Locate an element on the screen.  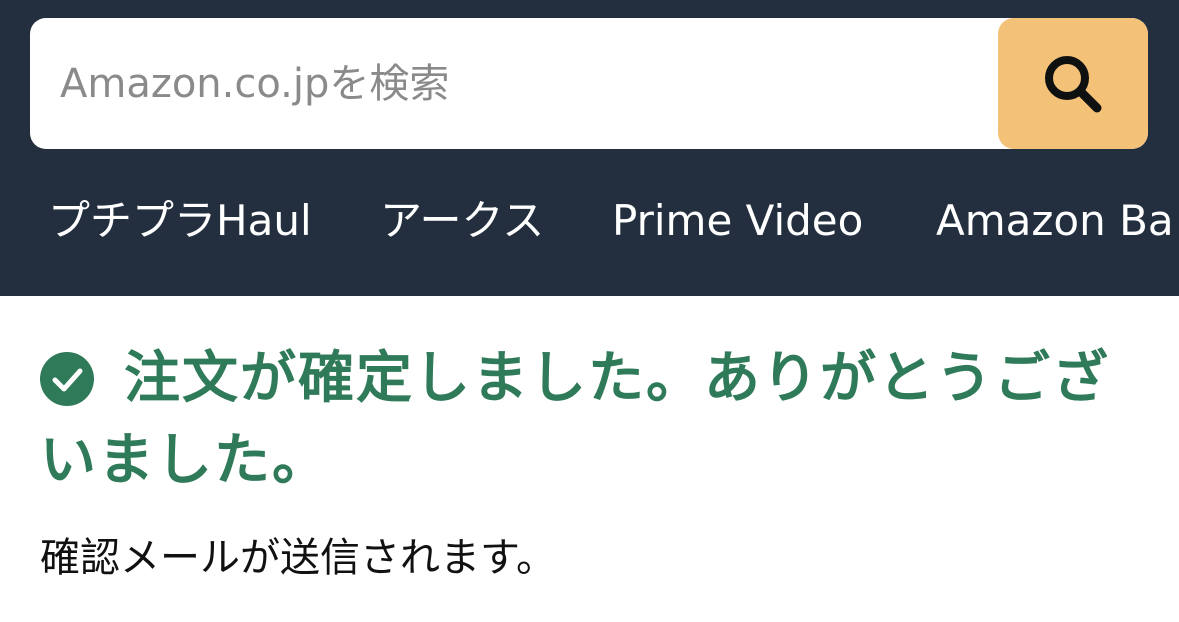
search-icon is located at coordinates (1073, 83).